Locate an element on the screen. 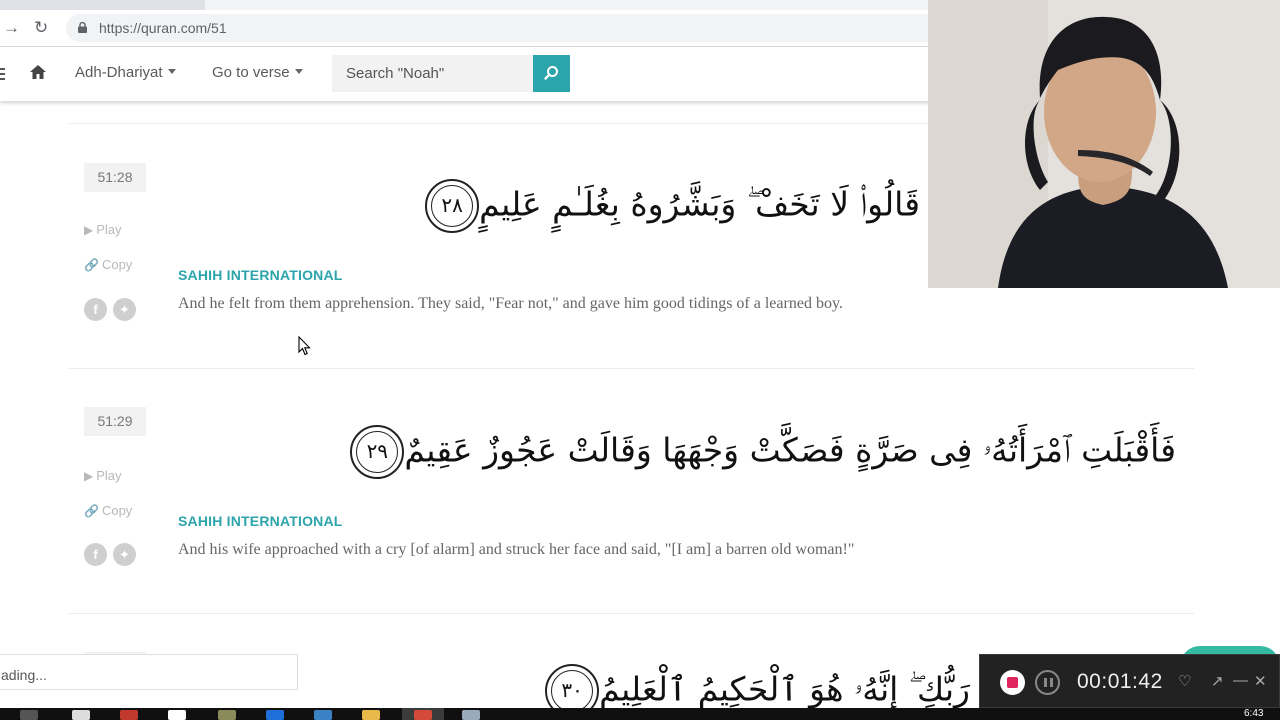 The image size is (1280, 720). verse-number-marker: ٢٩ is located at coordinates (377, 452).